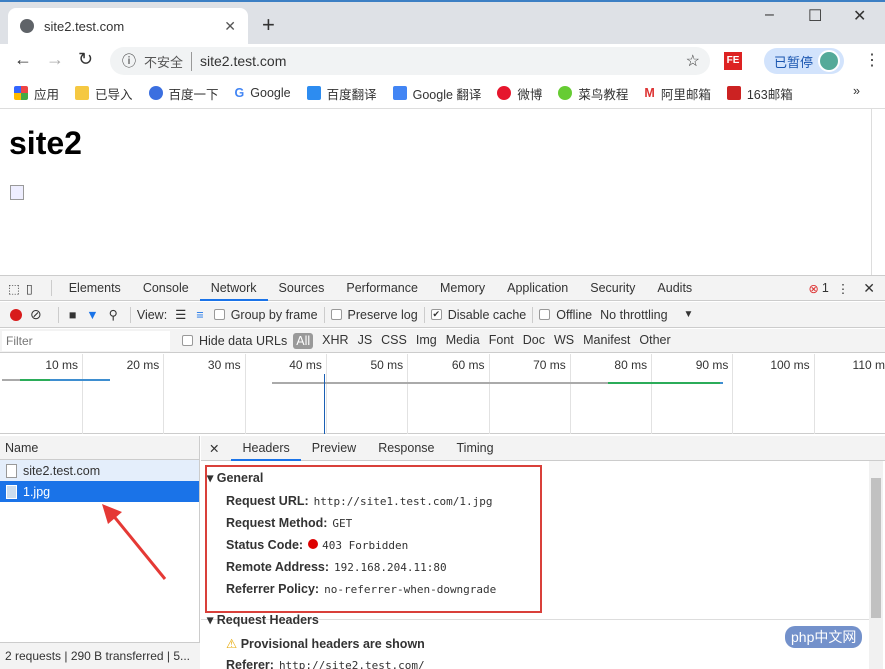 The width and height of the screenshot is (885, 669). I want to click on throttling-select: No throttling, so click(633, 315).